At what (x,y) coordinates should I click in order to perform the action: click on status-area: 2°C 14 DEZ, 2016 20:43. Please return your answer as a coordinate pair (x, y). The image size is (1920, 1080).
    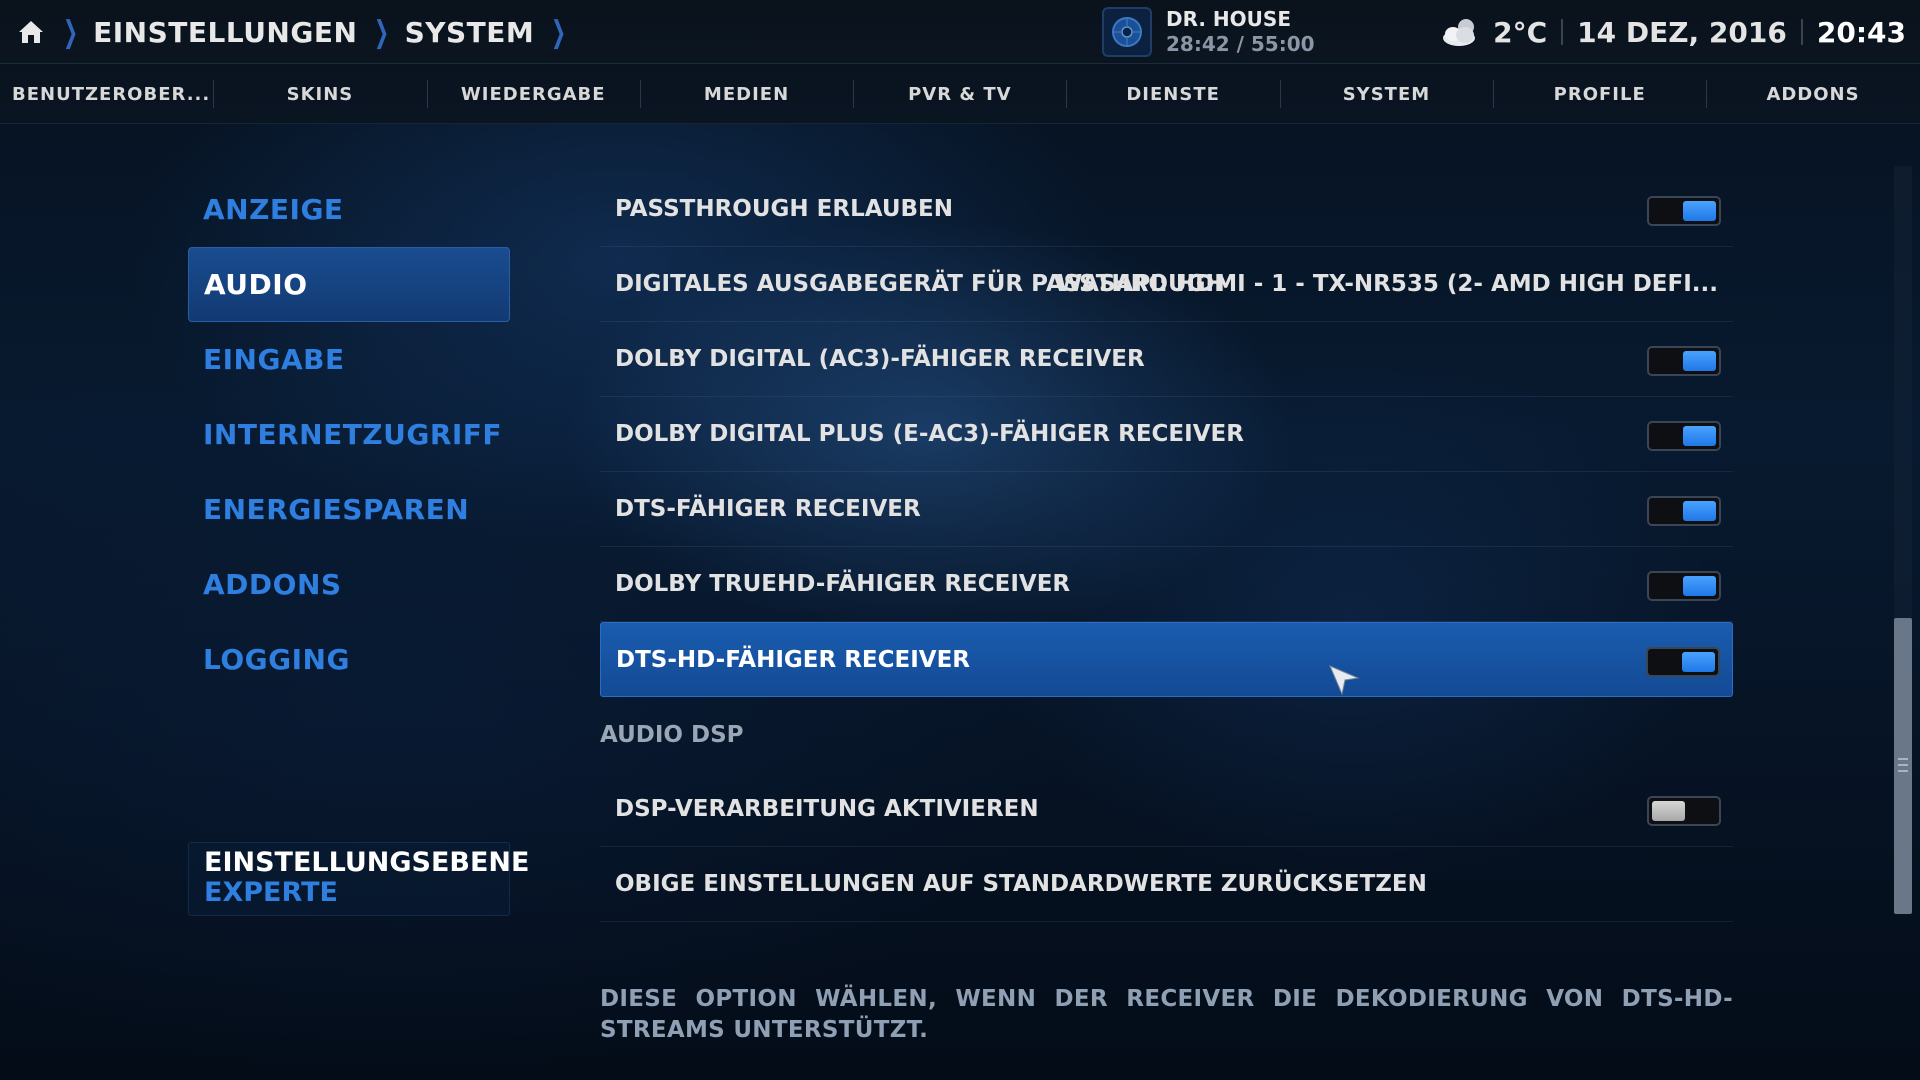
    Looking at the image, I should click on (1672, 32).